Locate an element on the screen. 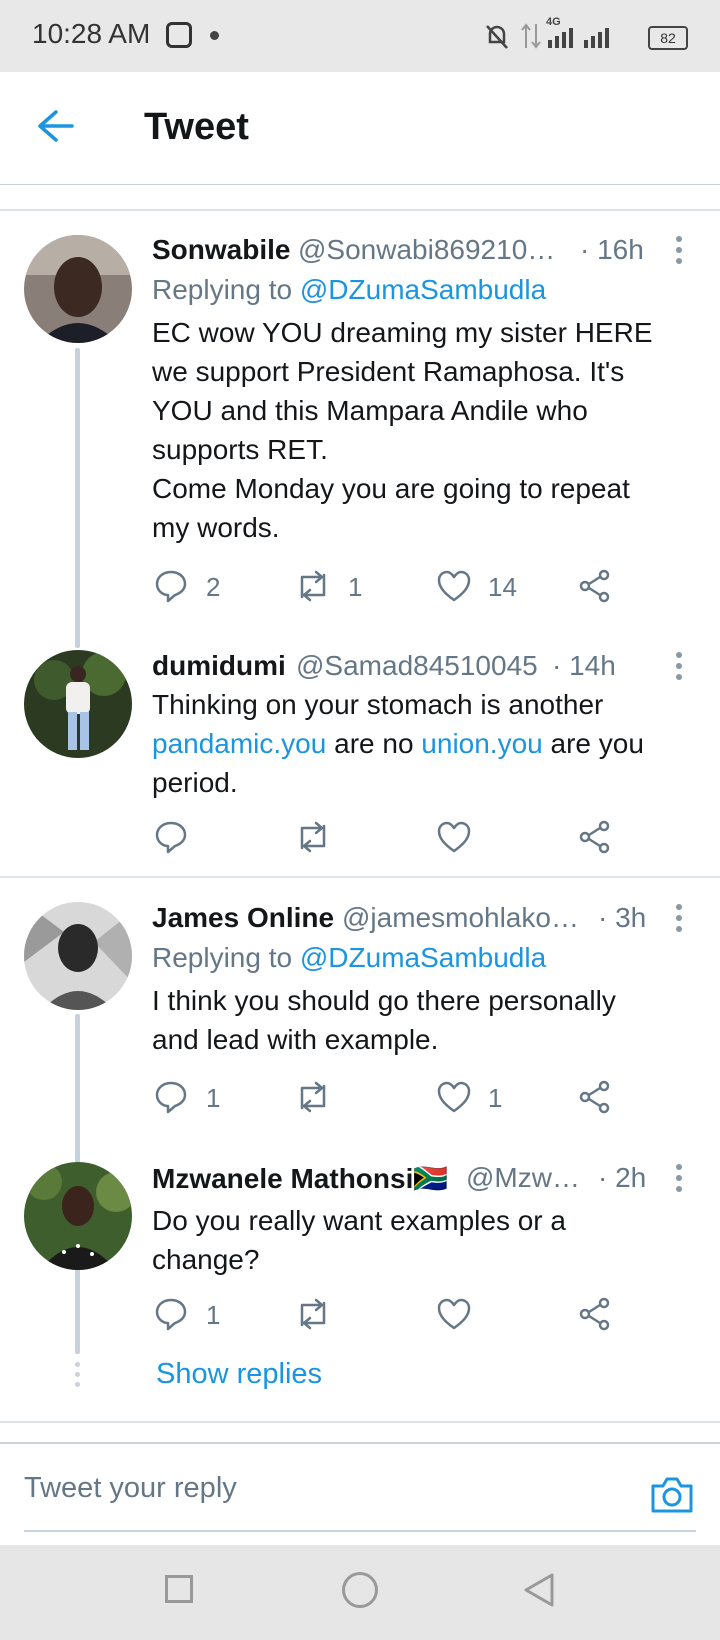  user-name: dumidumi is located at coordinates (219, 666).